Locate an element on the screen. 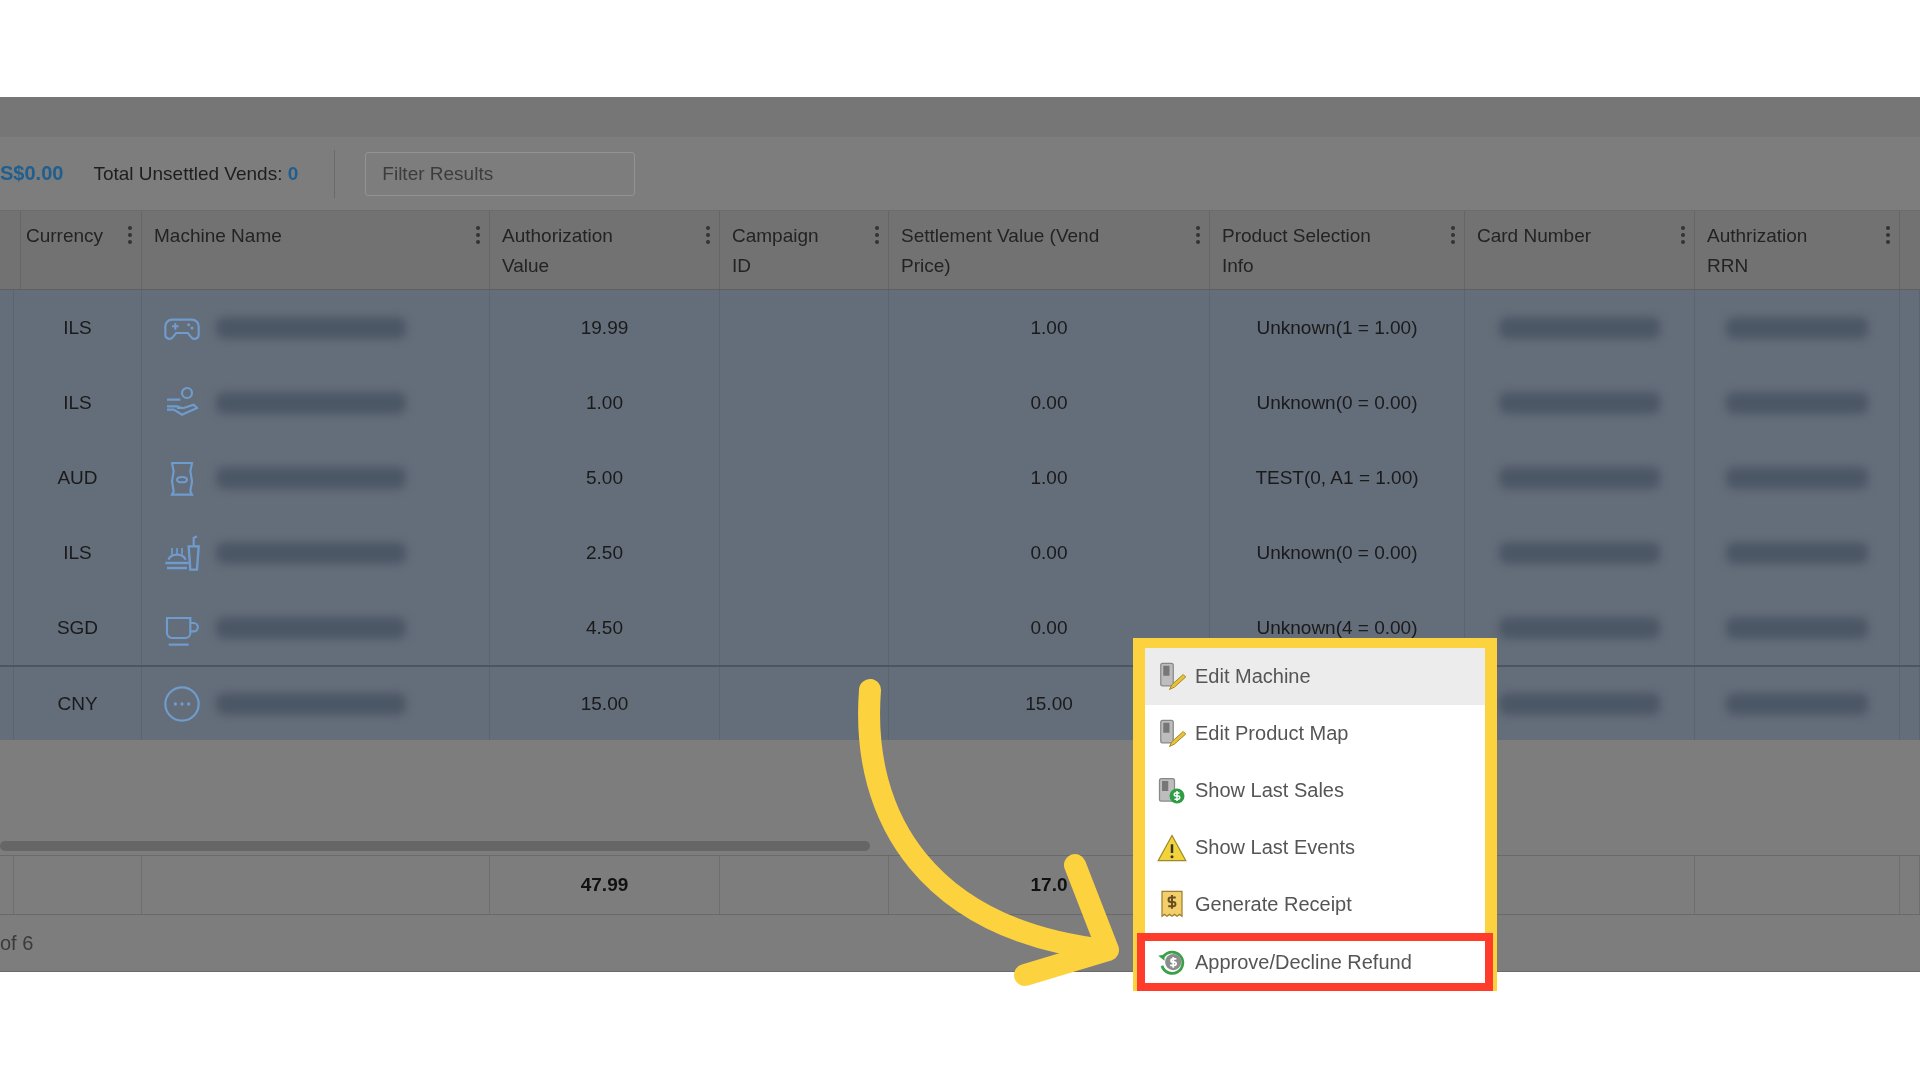  table-cell: Unknown(4 = 0.00) is located at coordinates (1337, 627).